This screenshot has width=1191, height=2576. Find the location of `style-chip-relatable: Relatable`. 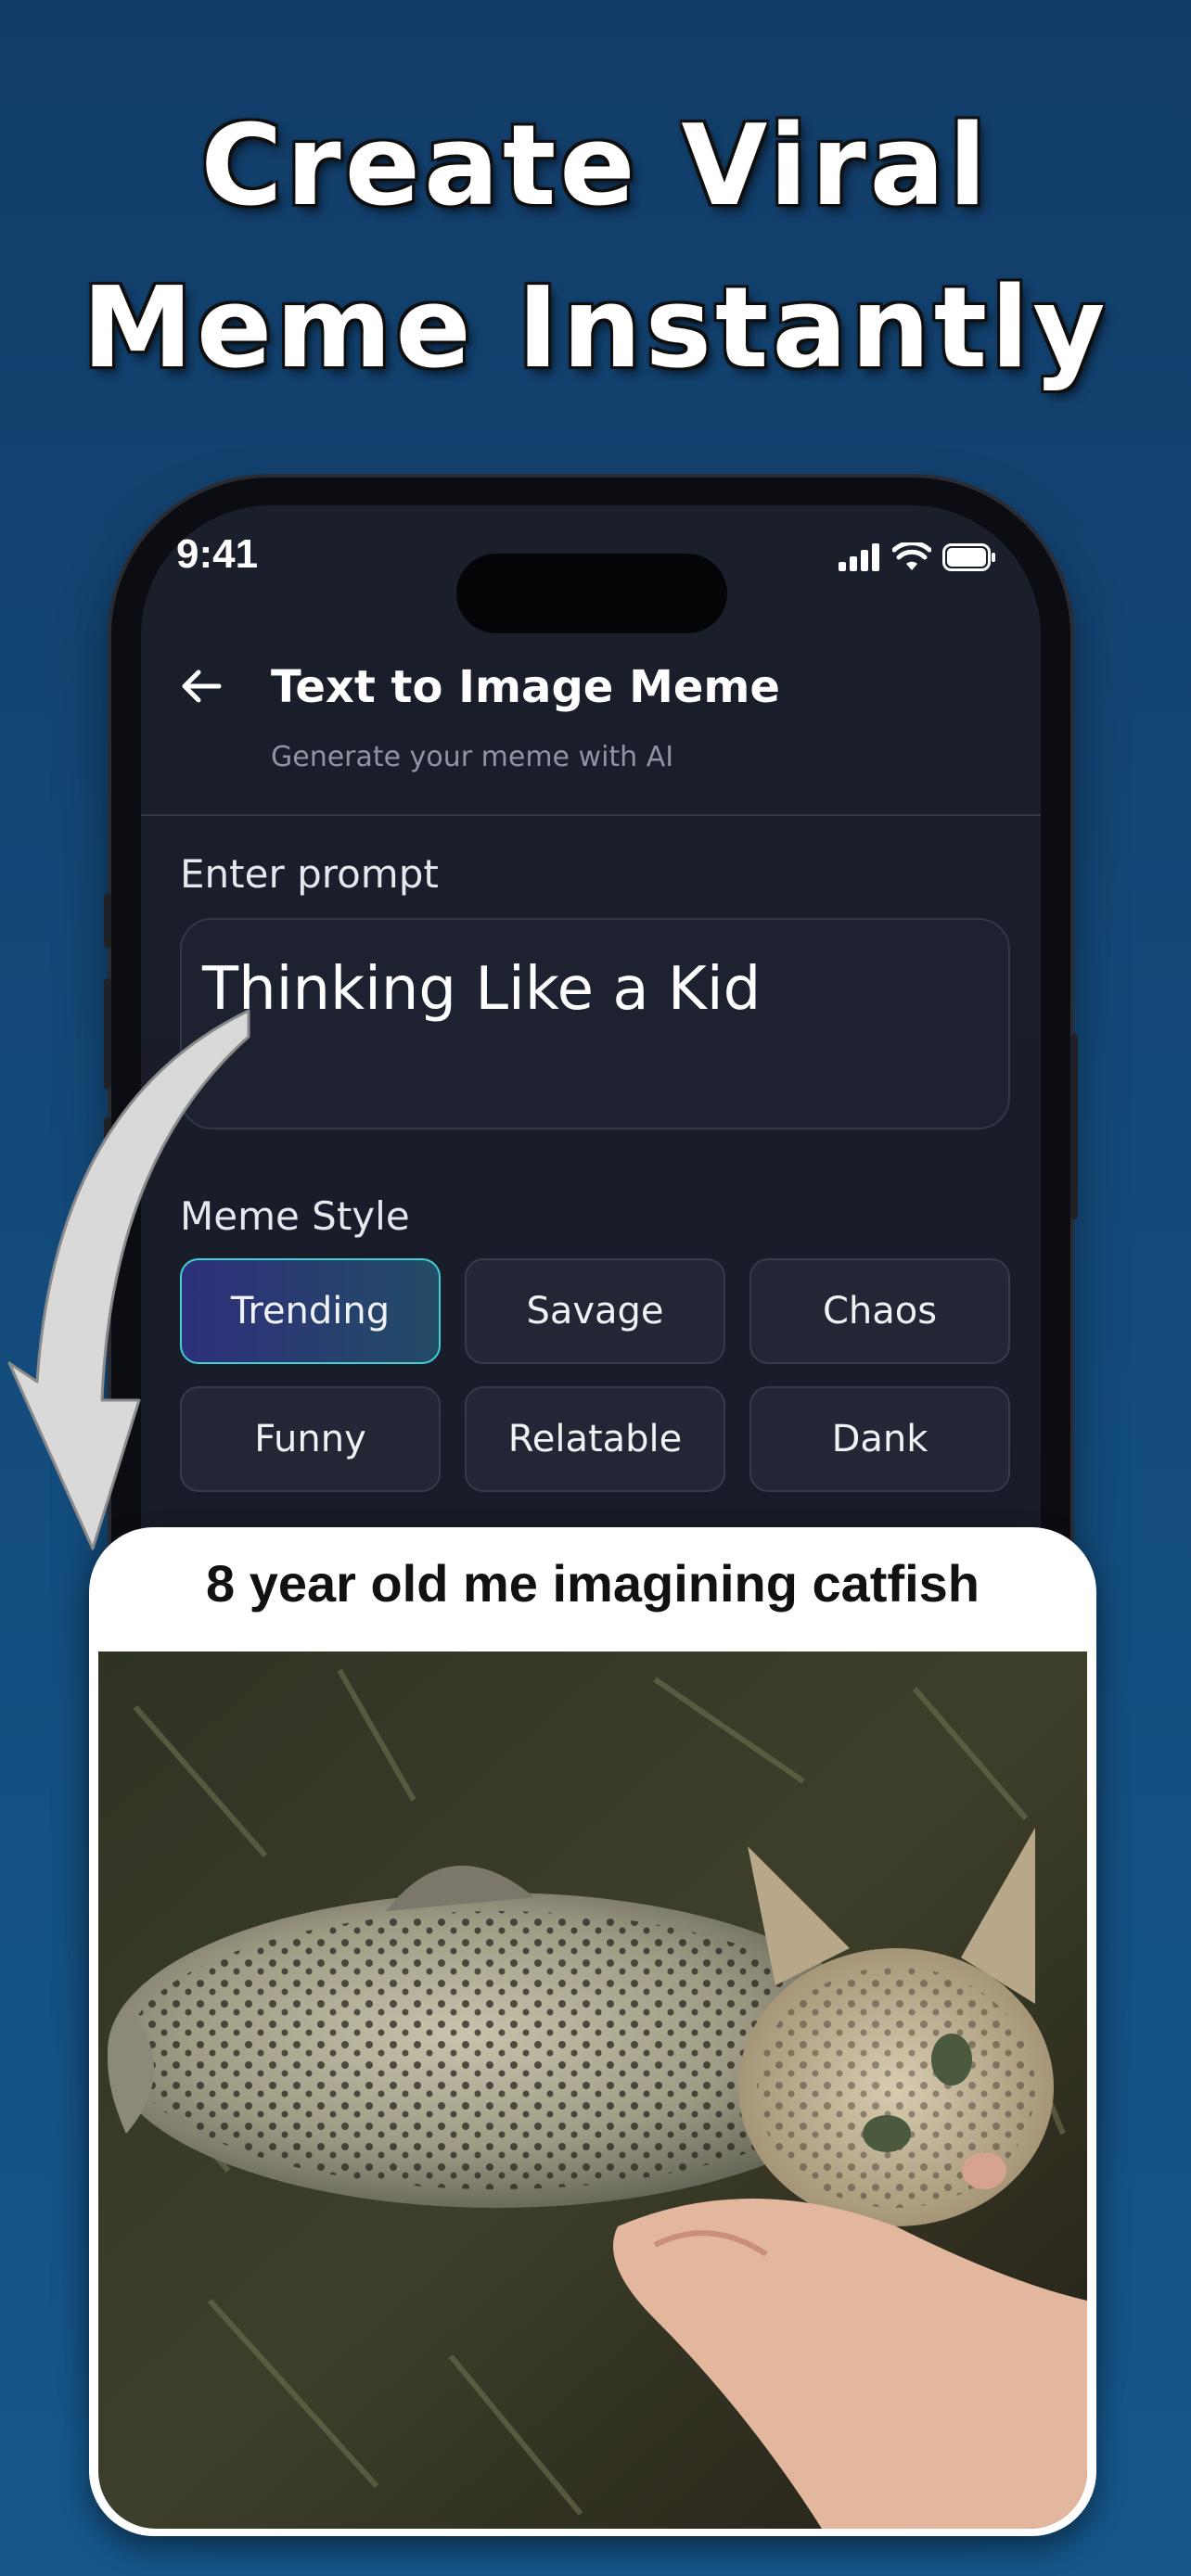

style-chip-relatable: Relatable is located at coordinates (595, 1439).